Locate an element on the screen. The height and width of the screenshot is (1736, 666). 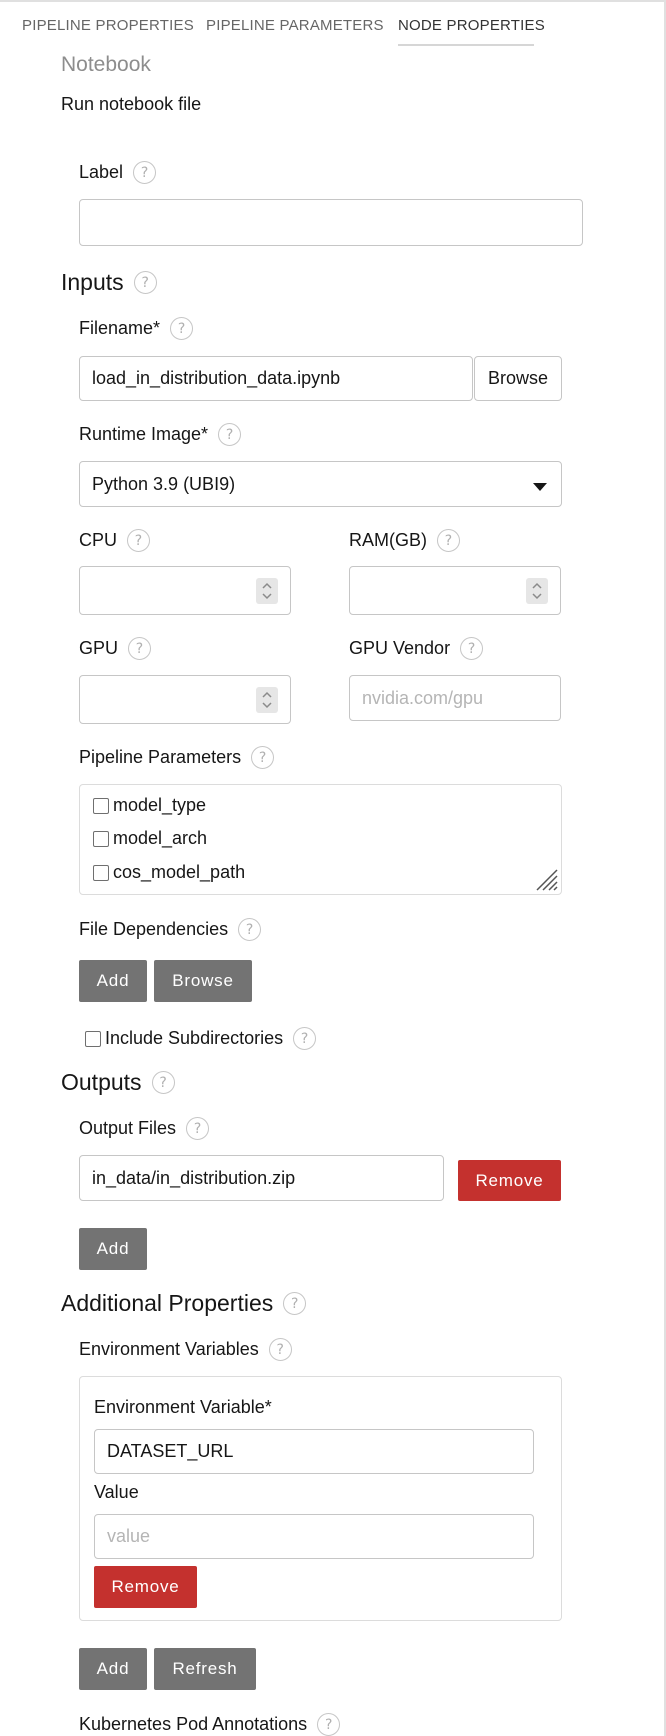
label-input is located at coordinates (331, 222).